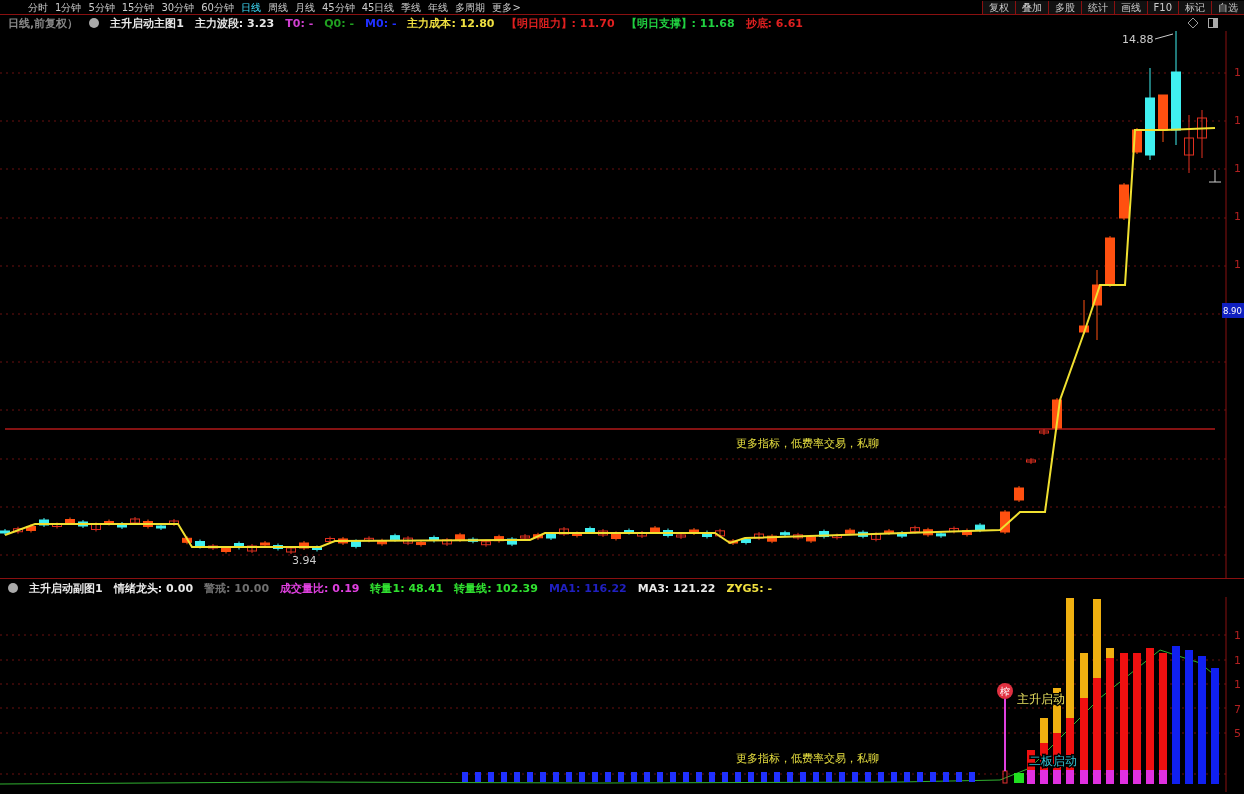 The image size is (1244, 794). What do you see at coordinates (998, 7) in the screenshot?
I see `toolbar-button: 复权` at bounding box center [998, 7].